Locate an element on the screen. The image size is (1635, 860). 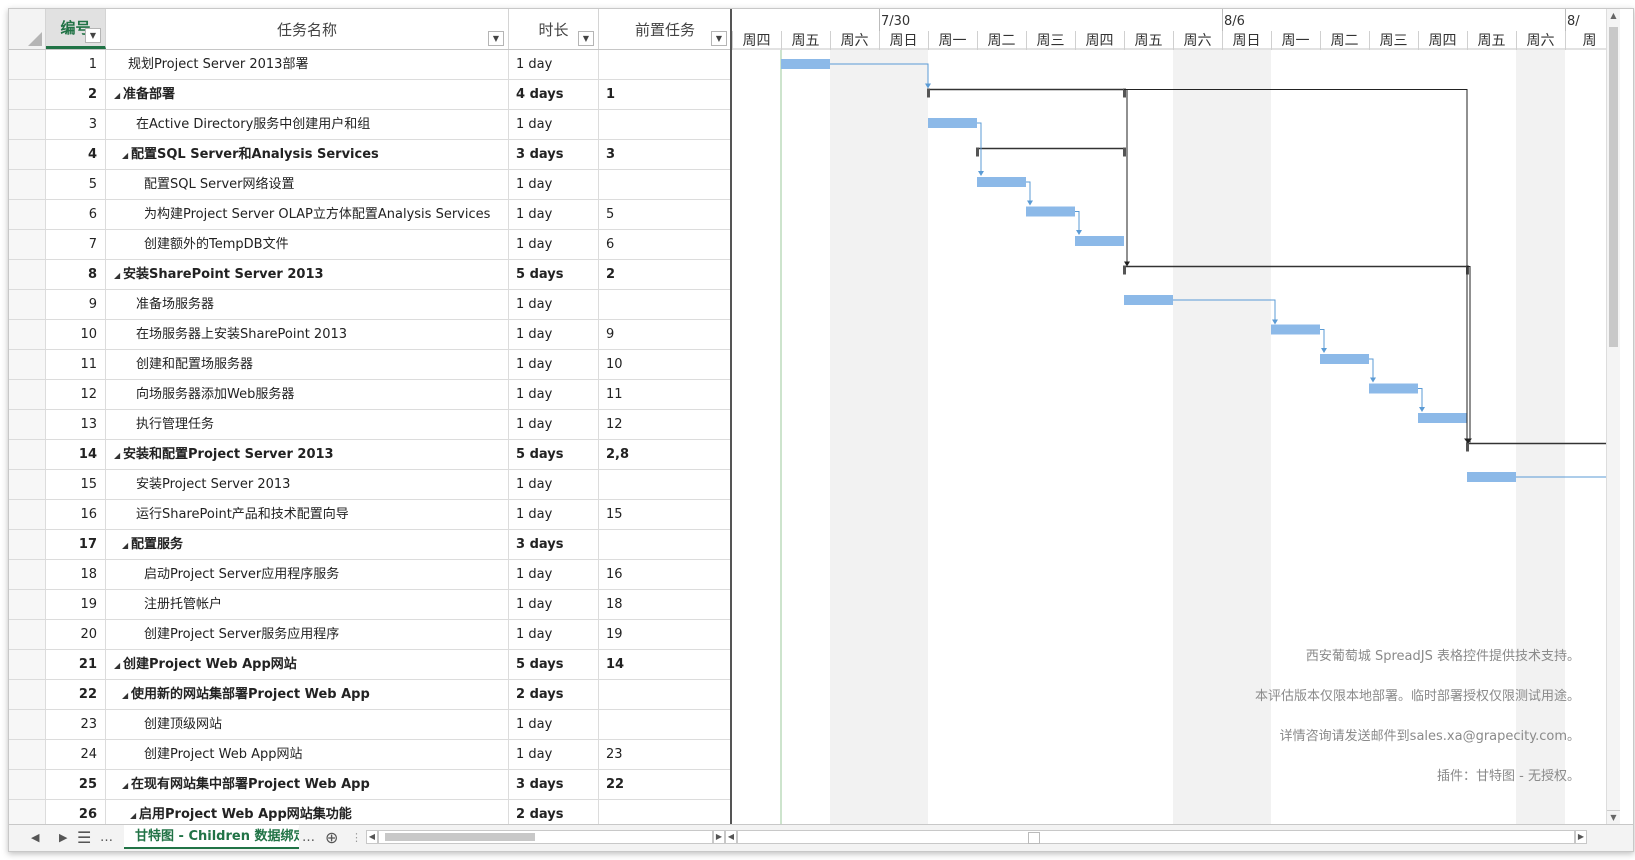
task-name-cell: ◢ 准备部署 is located at coordinates (307, 94).